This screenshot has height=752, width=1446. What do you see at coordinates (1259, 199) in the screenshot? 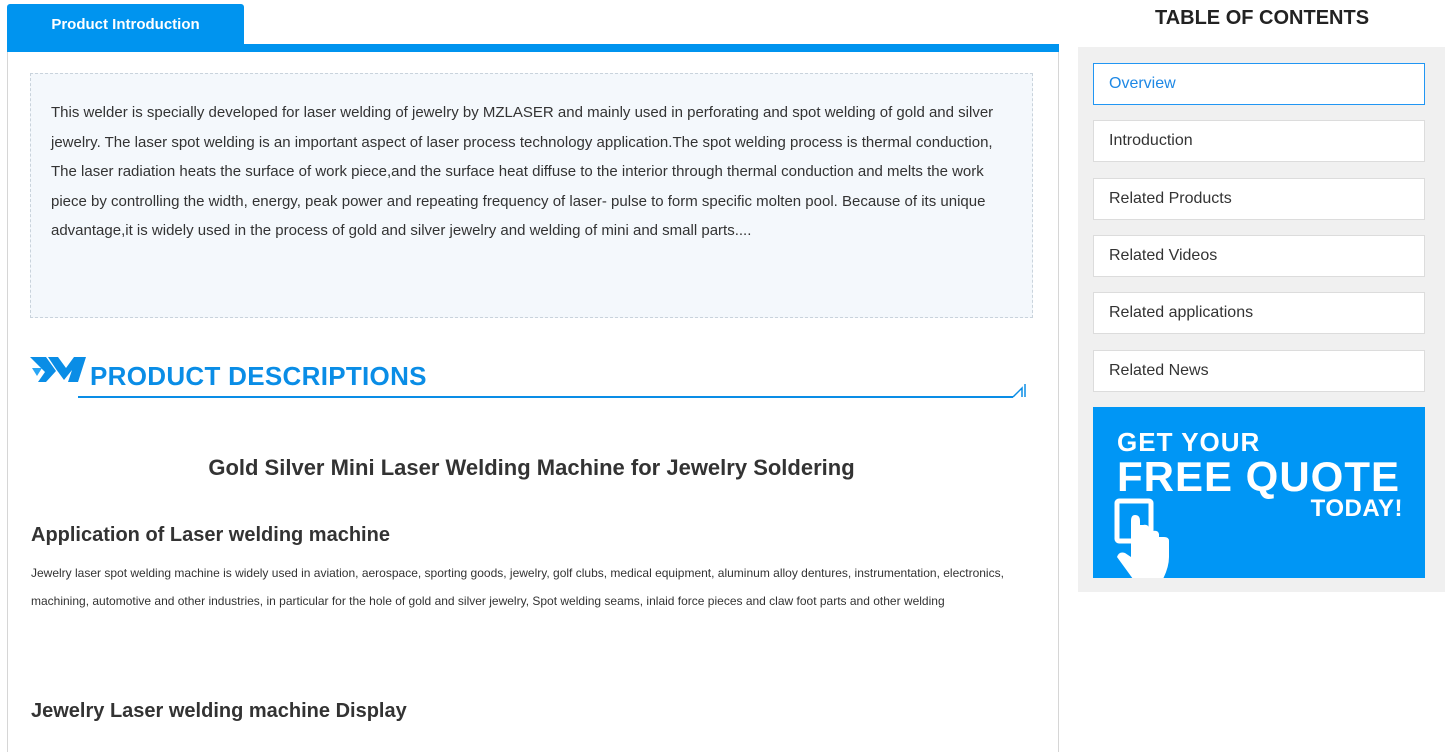
I see `toc-item-related-products: Related Products` at bounding box center [1259, 199].